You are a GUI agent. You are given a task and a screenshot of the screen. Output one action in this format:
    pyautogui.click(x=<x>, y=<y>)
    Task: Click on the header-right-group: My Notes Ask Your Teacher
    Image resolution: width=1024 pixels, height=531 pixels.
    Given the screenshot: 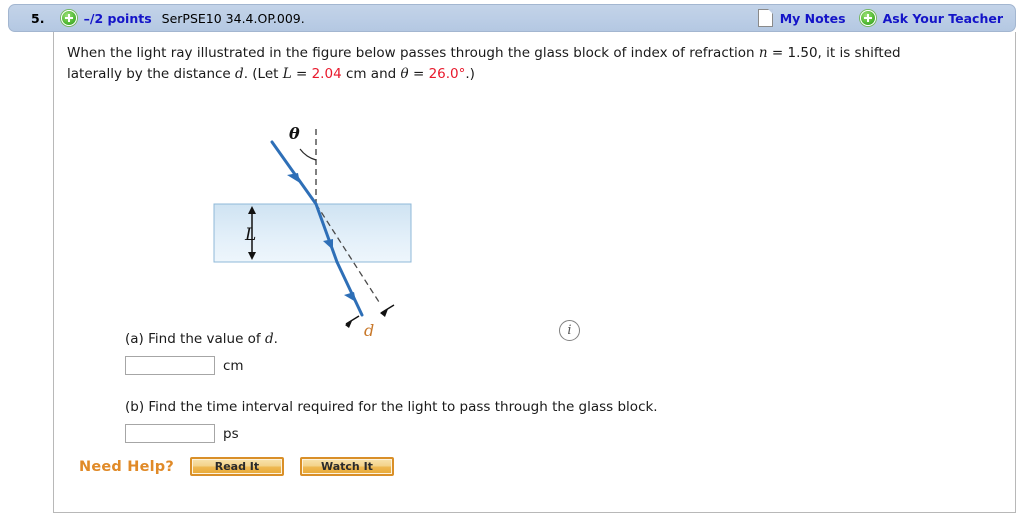 What is the action you would take?
    pyautogui.click(x=881, y=18)
    